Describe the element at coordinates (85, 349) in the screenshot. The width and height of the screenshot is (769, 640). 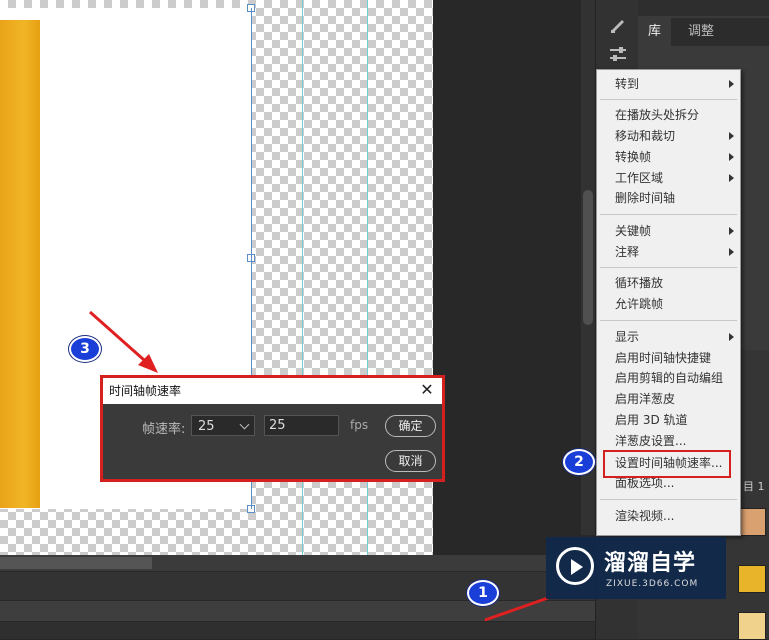
I see `step-badge-3: 3` at that location.